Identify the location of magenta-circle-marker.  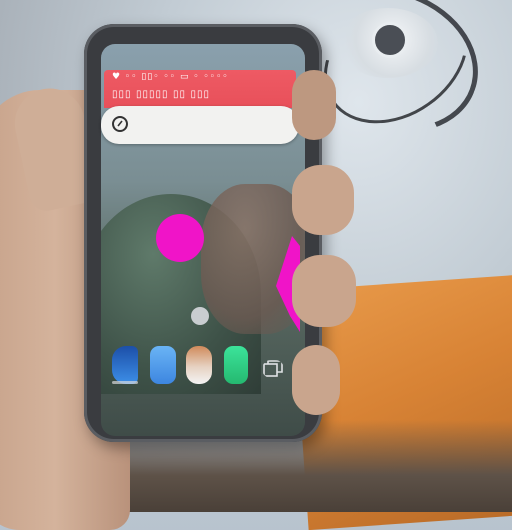
(180, 238).